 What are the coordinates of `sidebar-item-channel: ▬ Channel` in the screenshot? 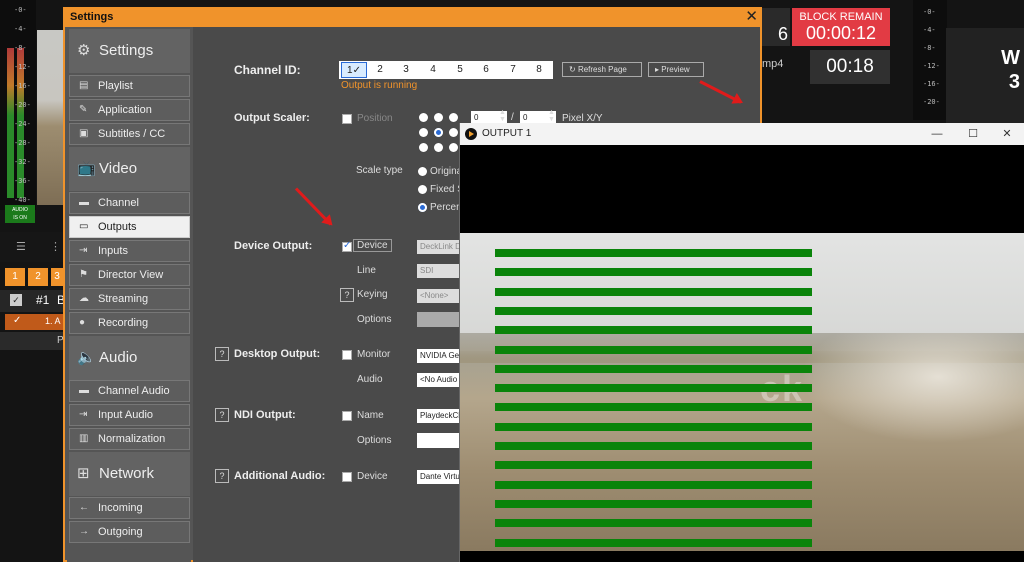 It's located at (129, 203).